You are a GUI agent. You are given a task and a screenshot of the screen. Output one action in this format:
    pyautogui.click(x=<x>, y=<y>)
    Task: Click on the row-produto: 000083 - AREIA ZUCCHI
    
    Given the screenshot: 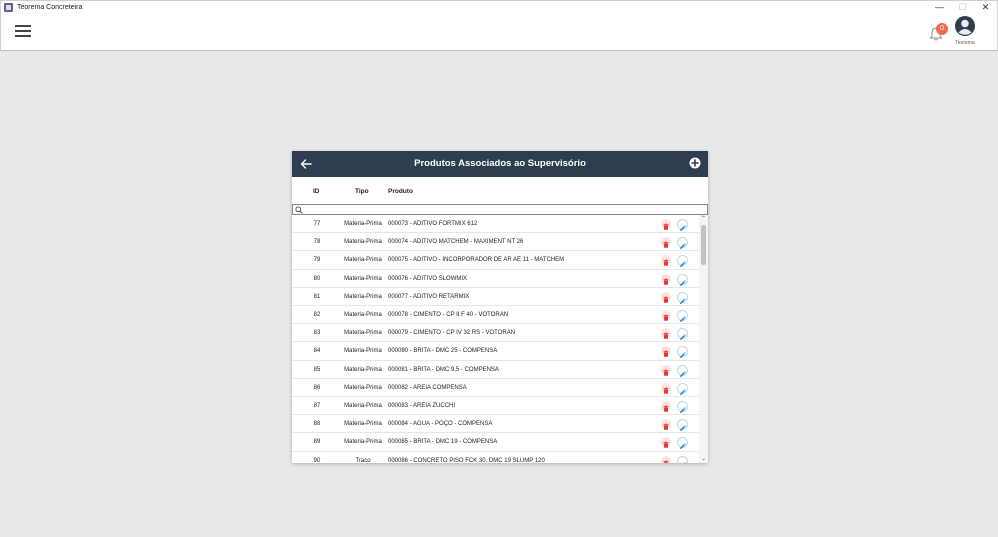 What is the action you would take?
    pyautogui.click(x=422, y=406)
    